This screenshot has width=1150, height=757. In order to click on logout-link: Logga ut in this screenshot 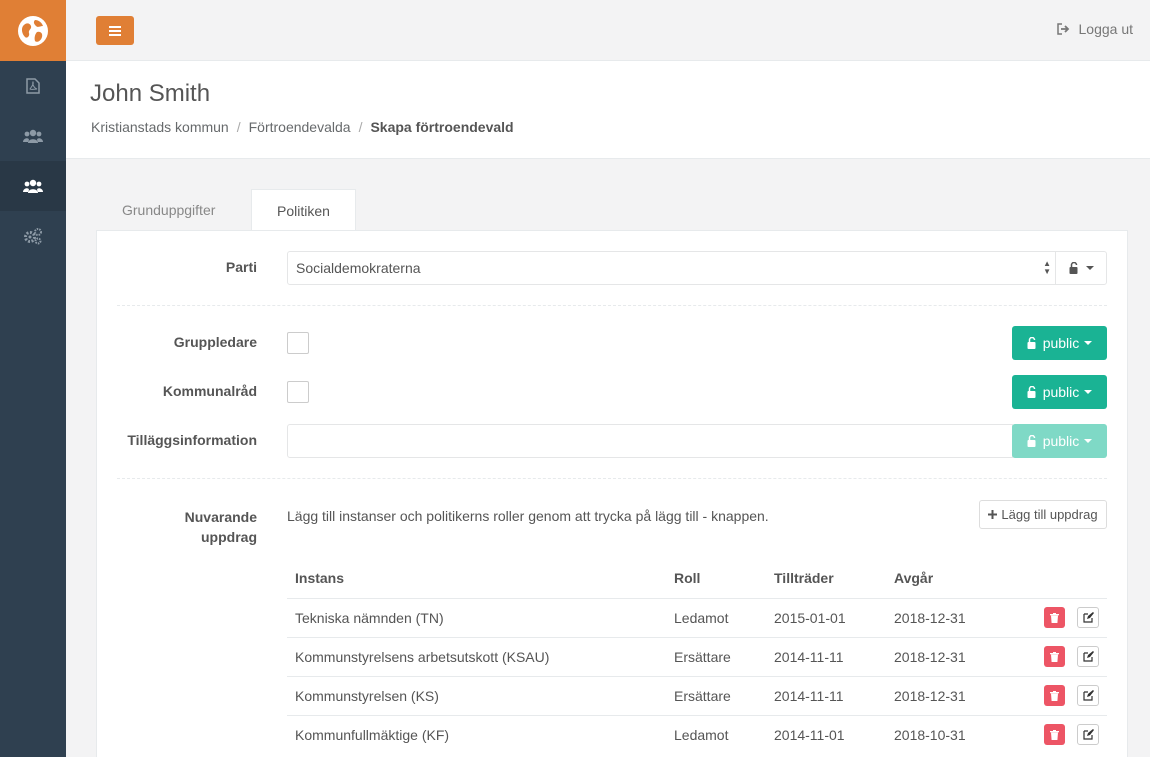, I will do `click(1095, 29)`.